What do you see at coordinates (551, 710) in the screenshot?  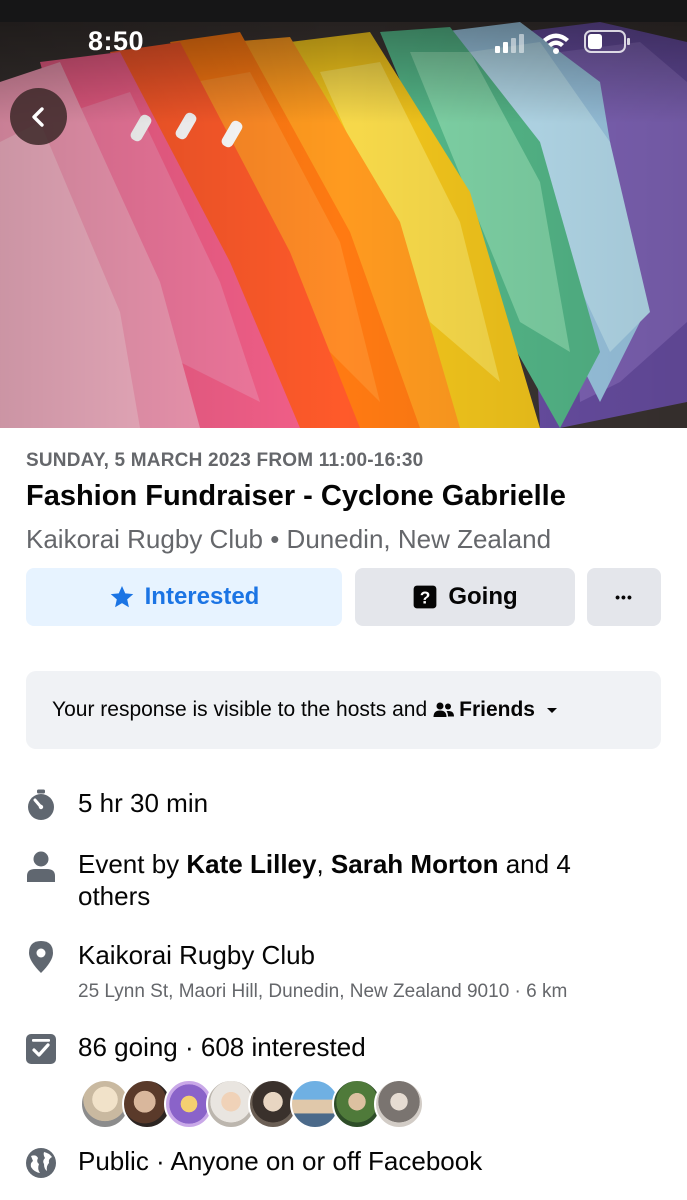 I see `caret-down-icon` at bounding box center [551, 710].